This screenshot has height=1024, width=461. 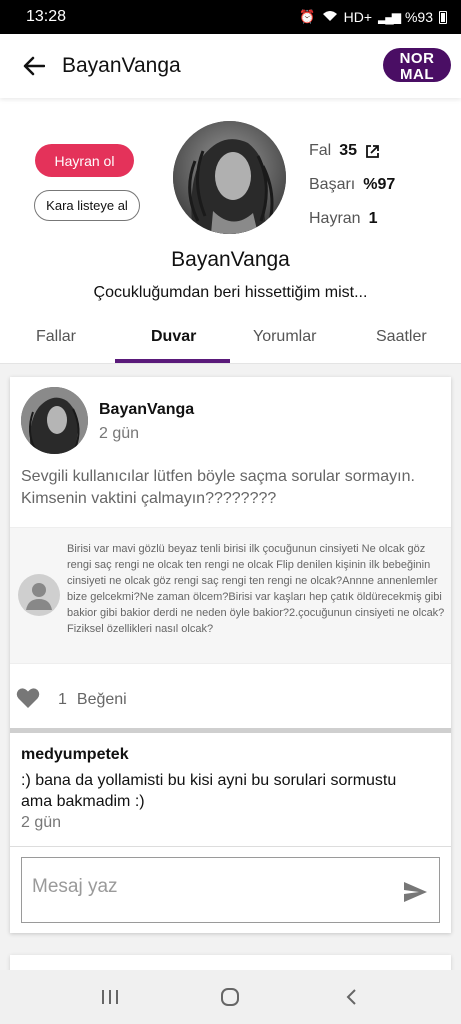 I want to click on like-row: 1 Beğeni, so click(x=71, y=700).